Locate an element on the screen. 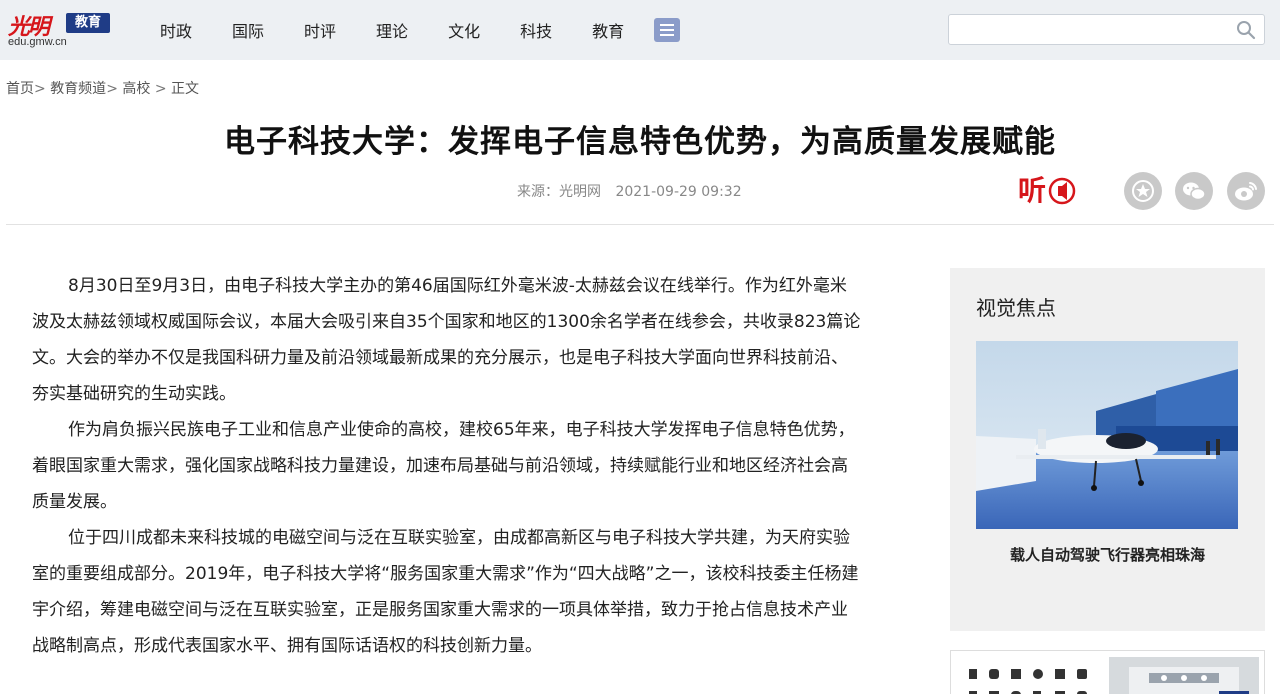 This screenshot has width=1280, height=694. wechat-icon is located at coordinates (1194, 191).